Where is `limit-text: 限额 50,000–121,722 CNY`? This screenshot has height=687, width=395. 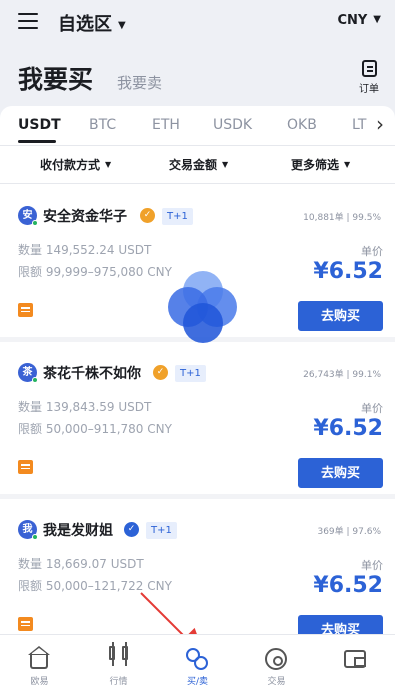 limit-text: 限额 50,000–121,722 CNY is located at coordinates (95, 586).